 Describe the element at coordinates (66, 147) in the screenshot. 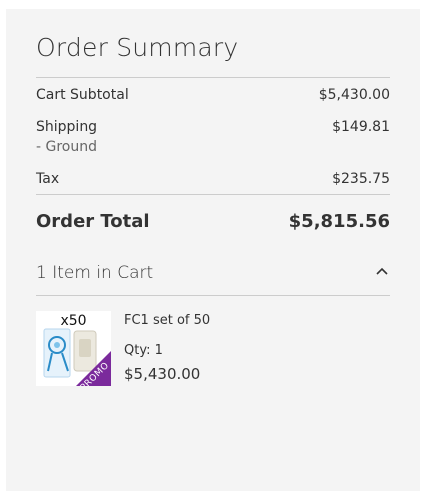

I see `shipping-method: - Ground` at that location.